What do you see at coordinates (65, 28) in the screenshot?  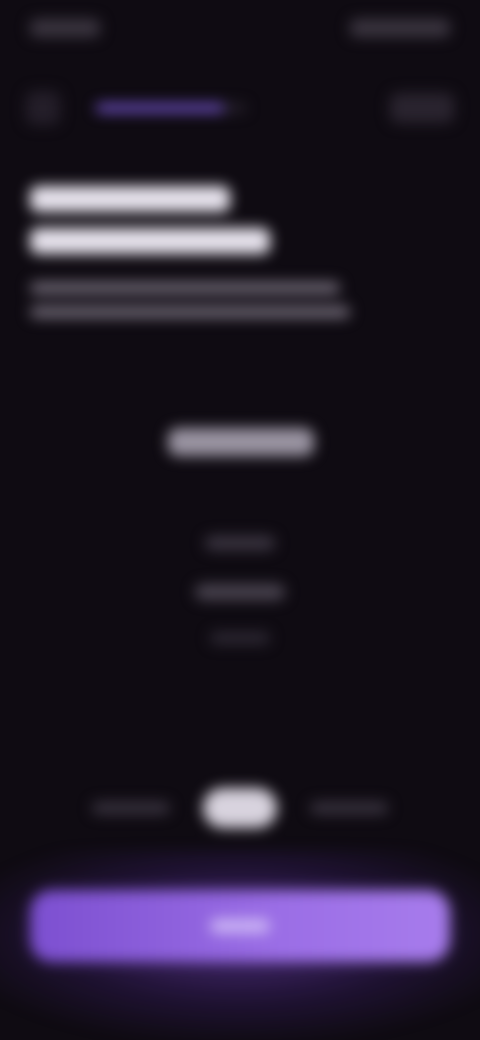 I see `status-time` at bounding box center [65, 28].